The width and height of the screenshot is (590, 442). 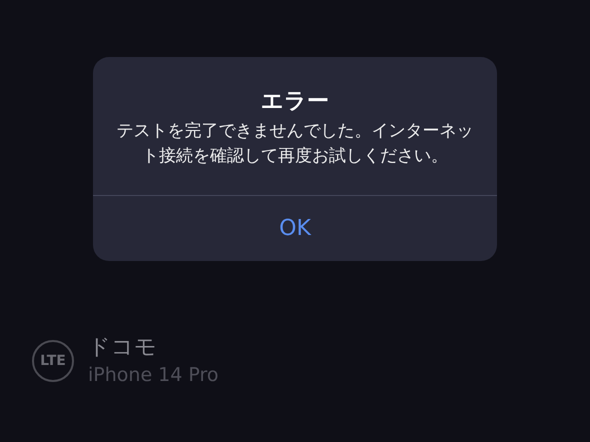 I want to click on alert-title: エラー, so click(x=295, y=102).